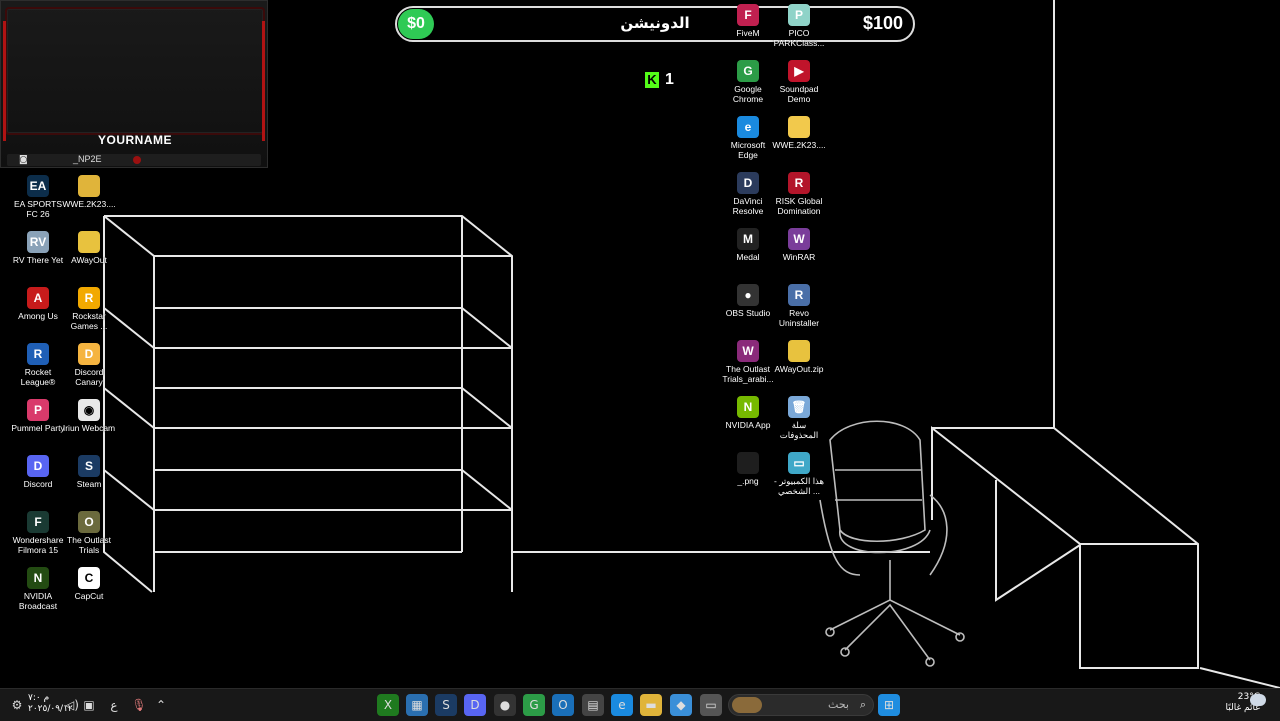  I want to click on taskbar-xbox-icon: X, so click(388, 705).